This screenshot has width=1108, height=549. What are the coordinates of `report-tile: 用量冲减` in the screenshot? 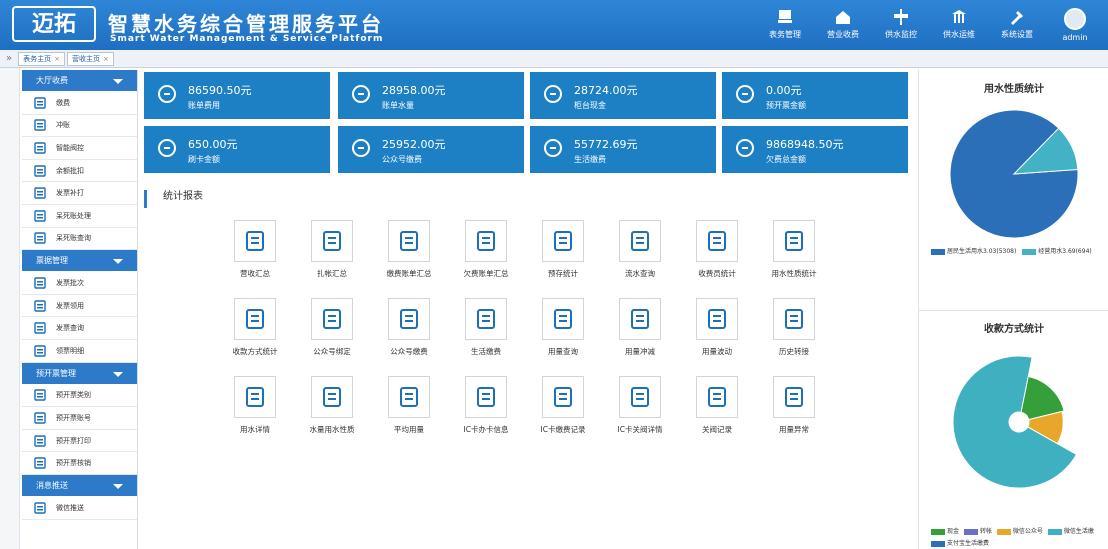 It's located at (640, 327).